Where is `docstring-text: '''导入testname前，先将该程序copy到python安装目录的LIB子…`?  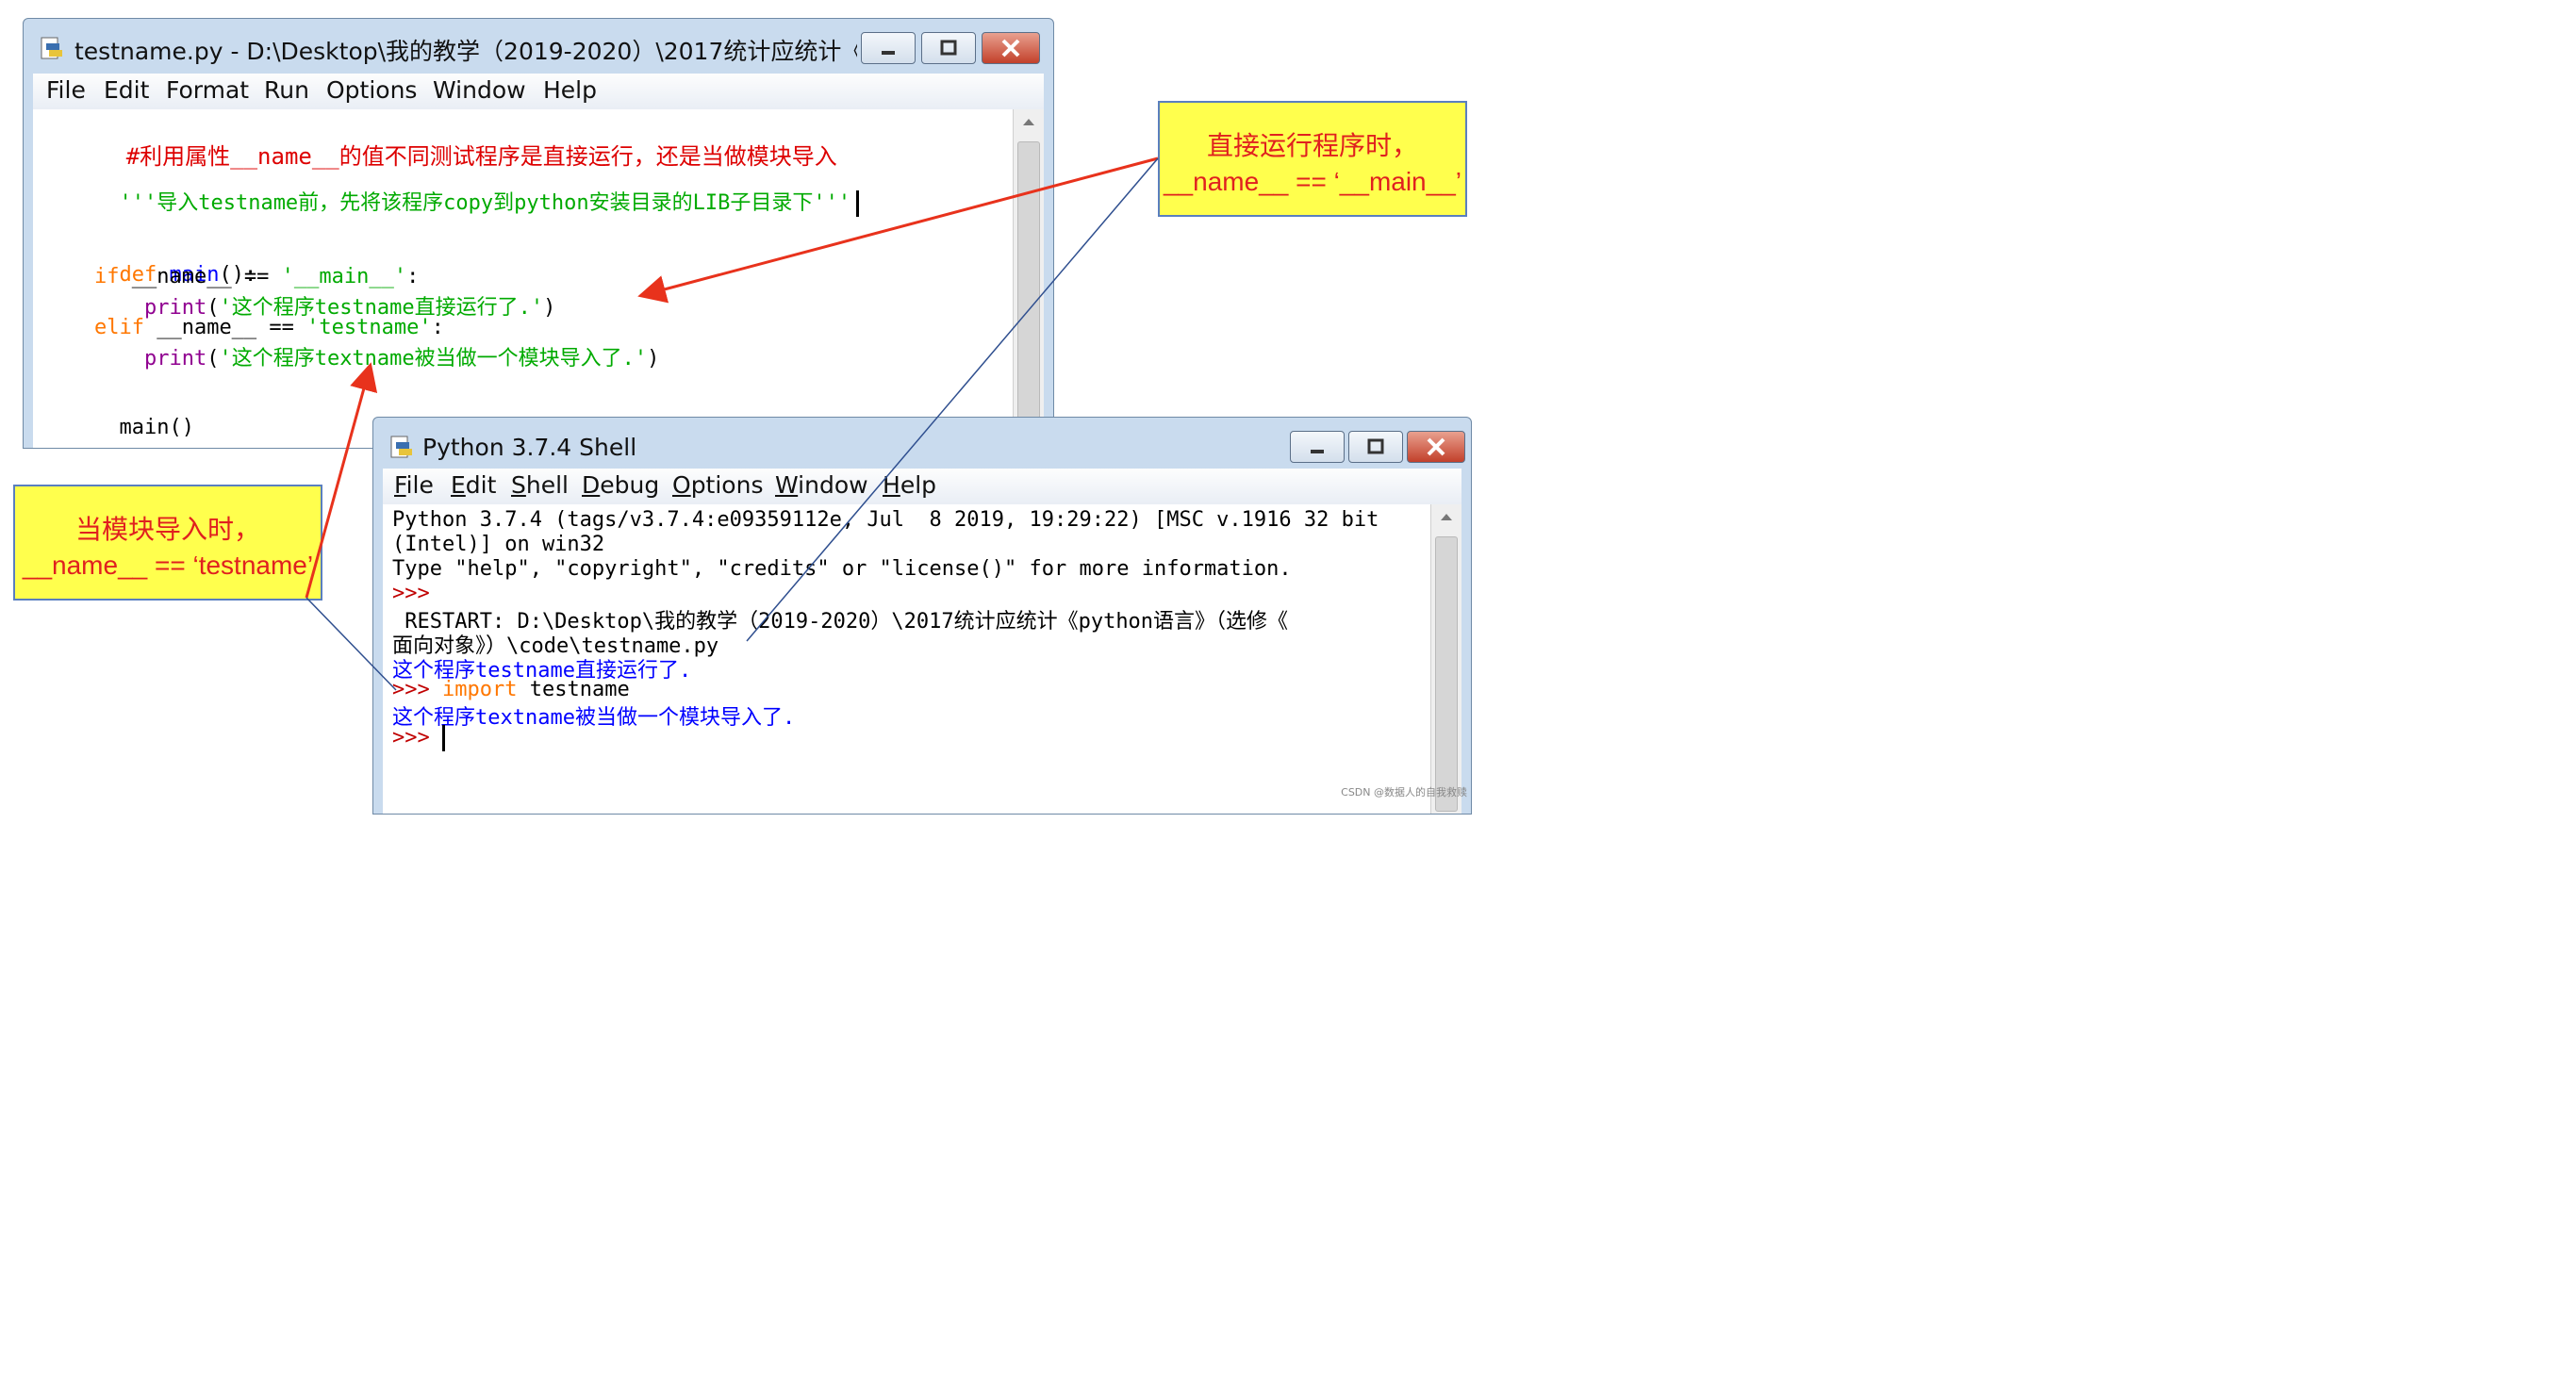 docstring-text: '''导入testname前，先将该程序copy到python安装目录的LIB子… is located at coordinates (485, 203).